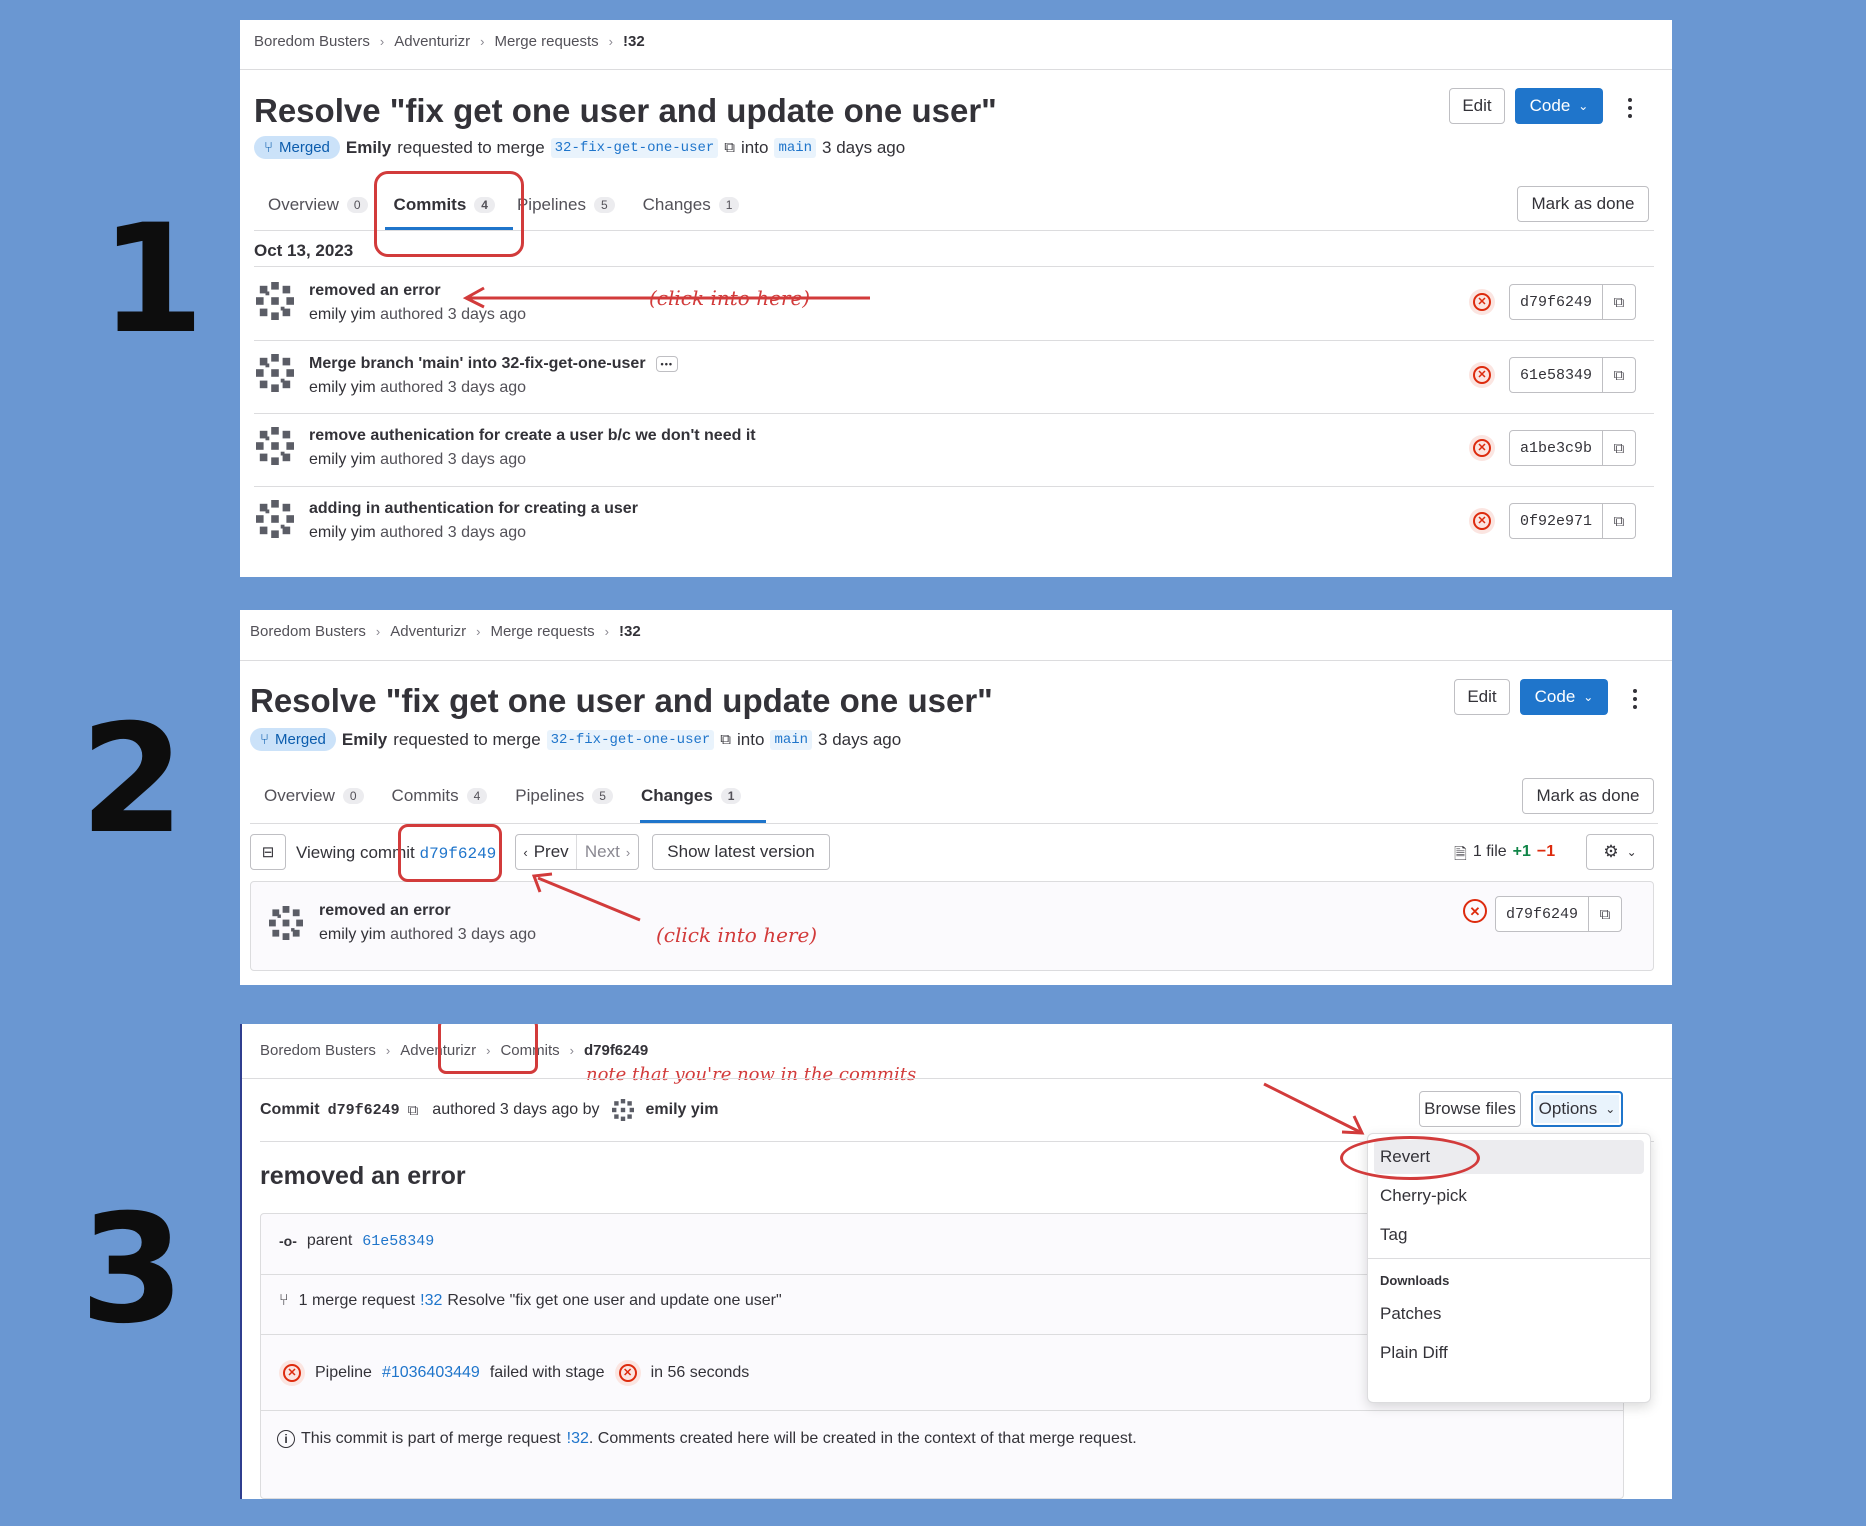  What do you see at coordinates (586, 897) in the screenshot?
I see `annotation-arrow` at bounding box center [586, 897].